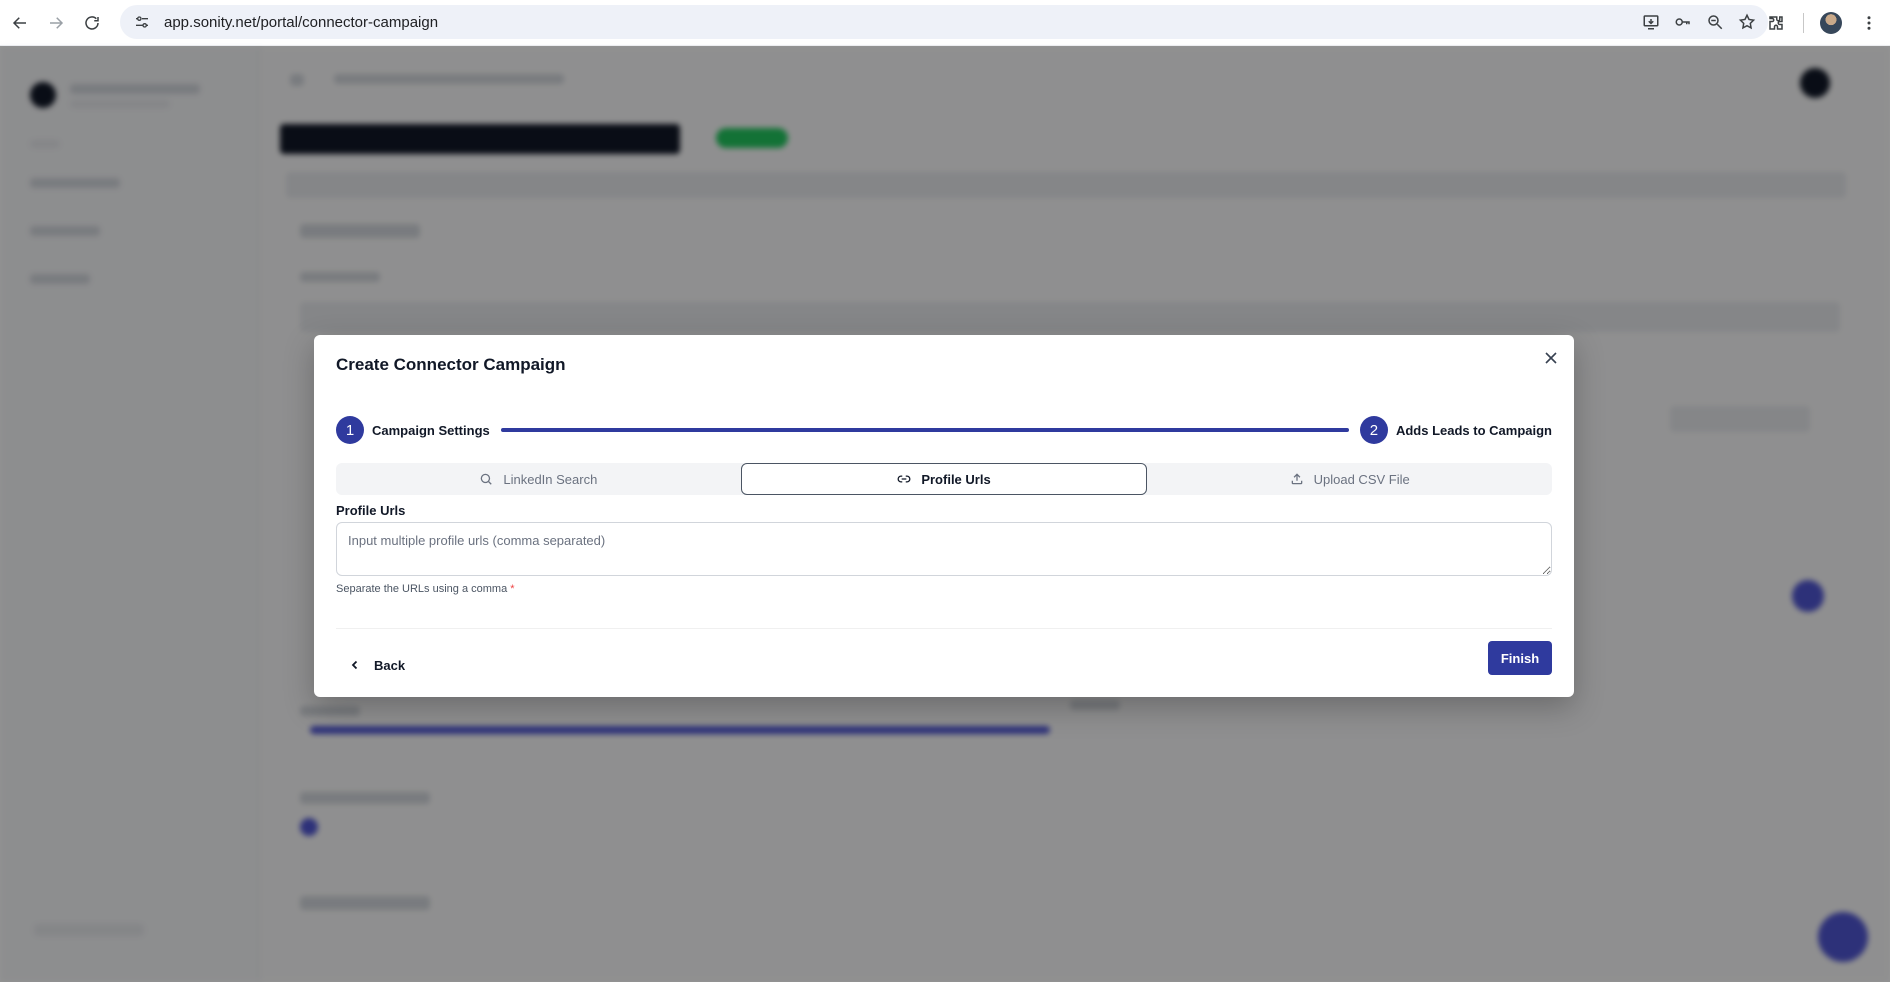 This screenshot has height=982, width=1890. What do you see at coordinates (390, 665) in the screenshot?
I see `back-label: Back` at bounding box center [390, 665].